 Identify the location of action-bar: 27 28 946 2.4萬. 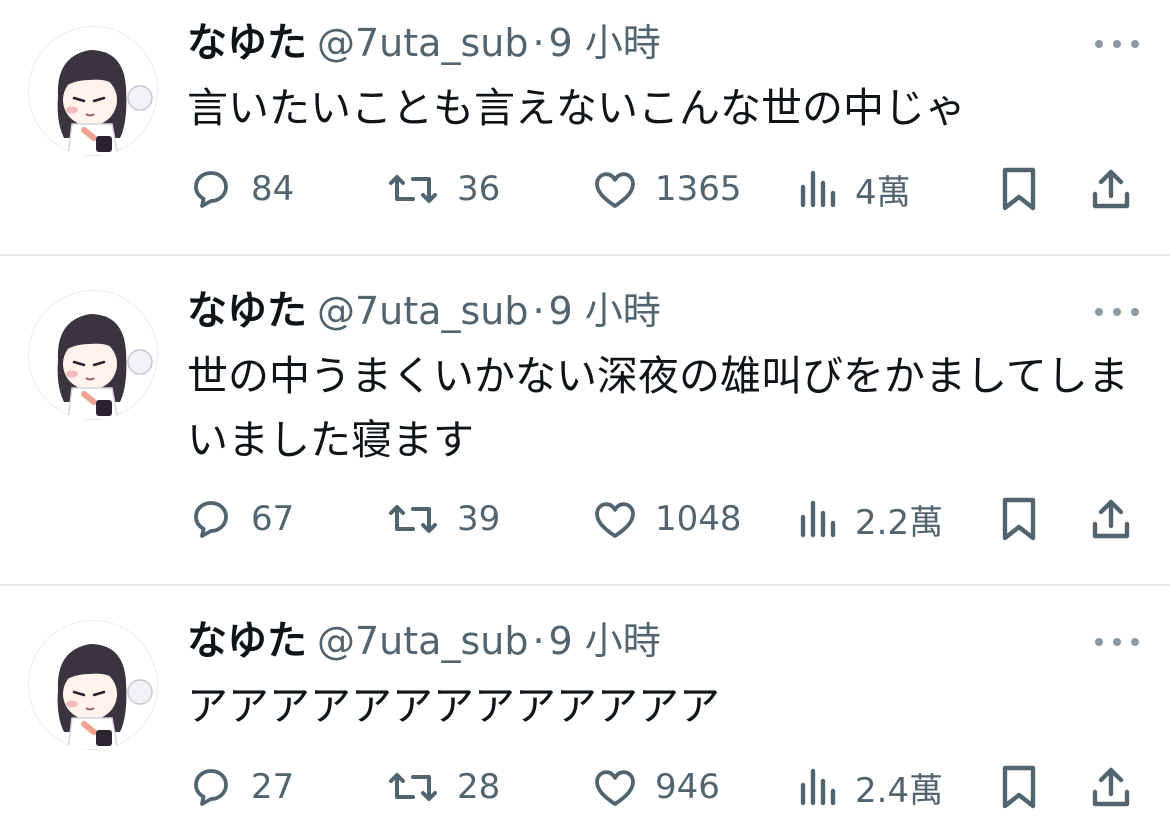
(667, 787).